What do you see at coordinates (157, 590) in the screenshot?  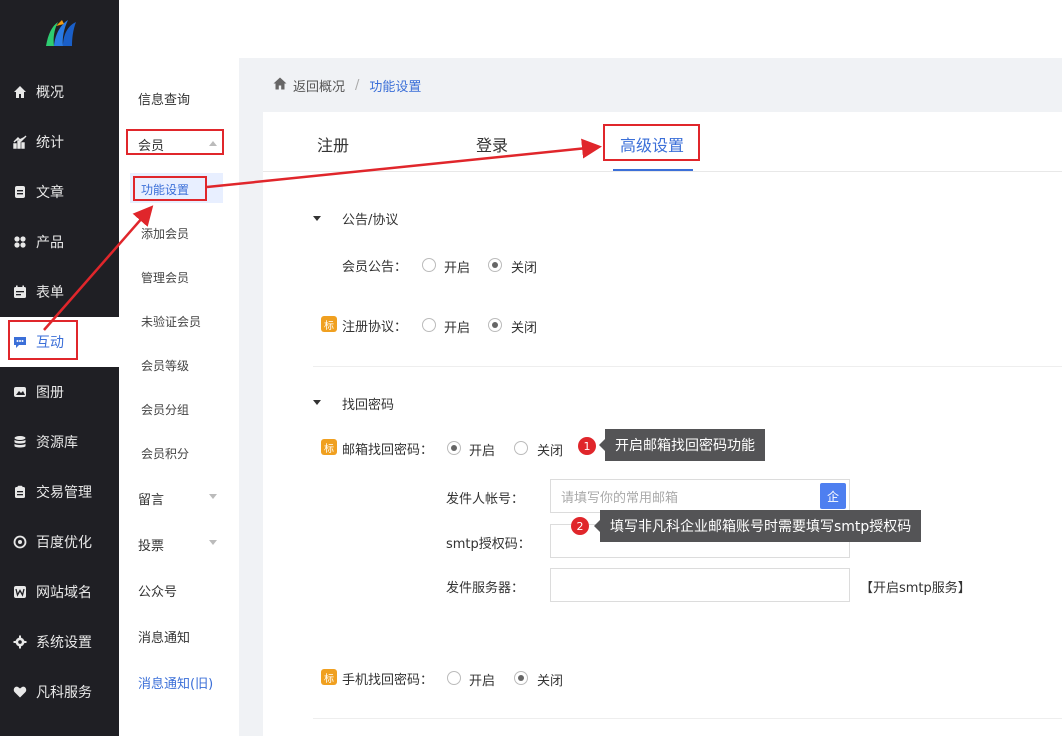 I see `sub-item-official-account: 公众号` at bounding box center [157, 590].